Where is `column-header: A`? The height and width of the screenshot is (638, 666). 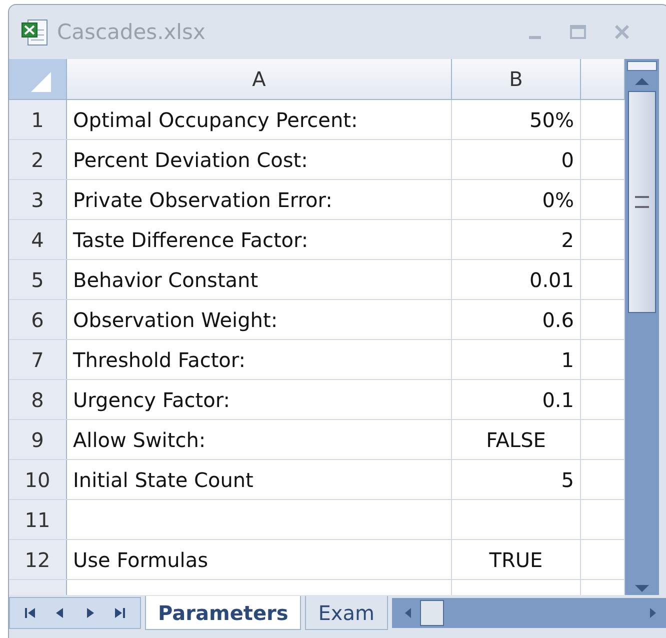
column-header: A is located at coordinates (259, 79).